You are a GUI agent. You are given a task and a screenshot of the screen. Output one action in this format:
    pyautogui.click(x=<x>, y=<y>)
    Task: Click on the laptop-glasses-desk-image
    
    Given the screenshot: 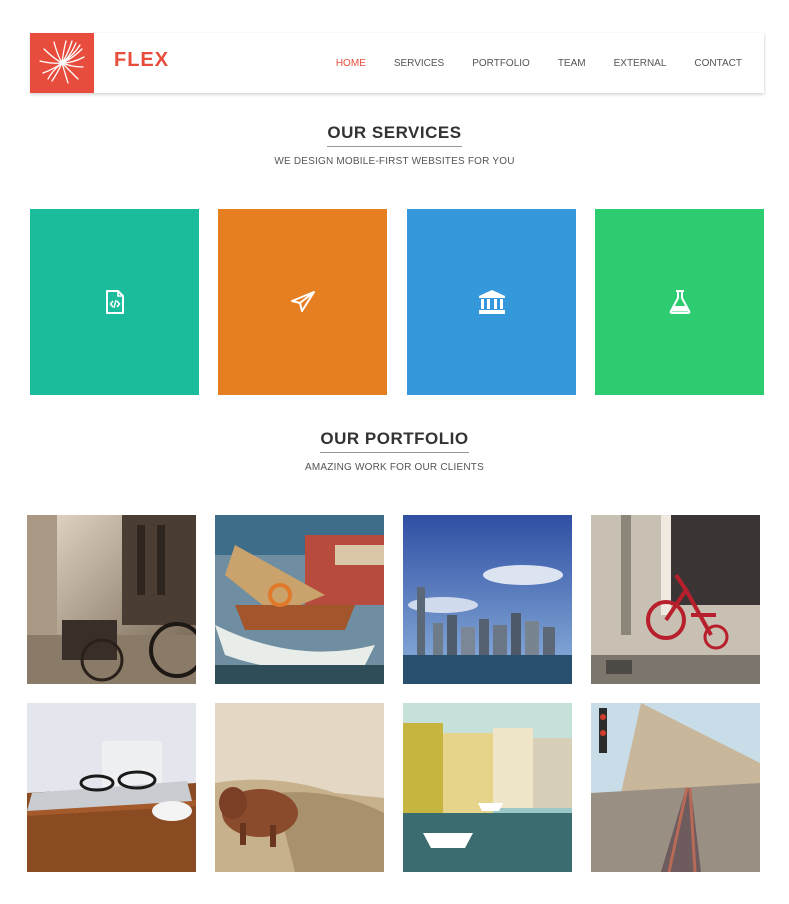 What is the action you would take?
    pyautogui.click(x=111, y=787)
    